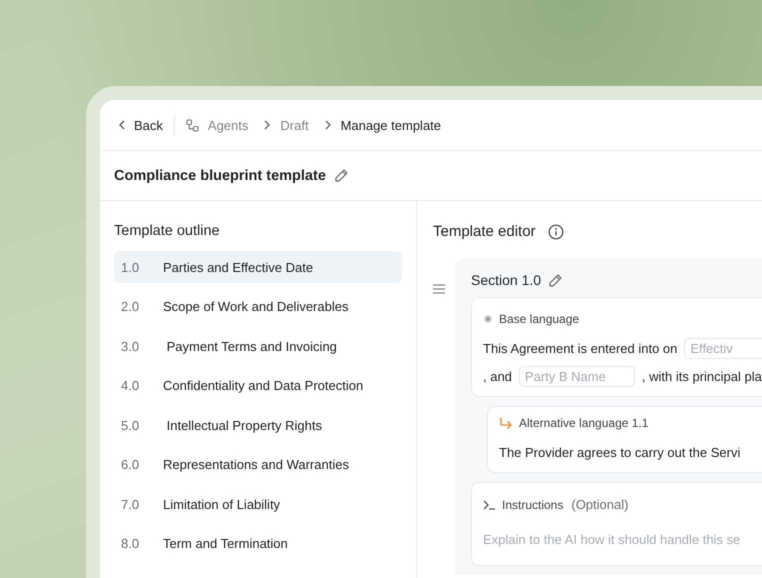  Describe the element at coordinates (702, 376) in the screenshot. I see `clause-text: , with its principal pla` at that location.